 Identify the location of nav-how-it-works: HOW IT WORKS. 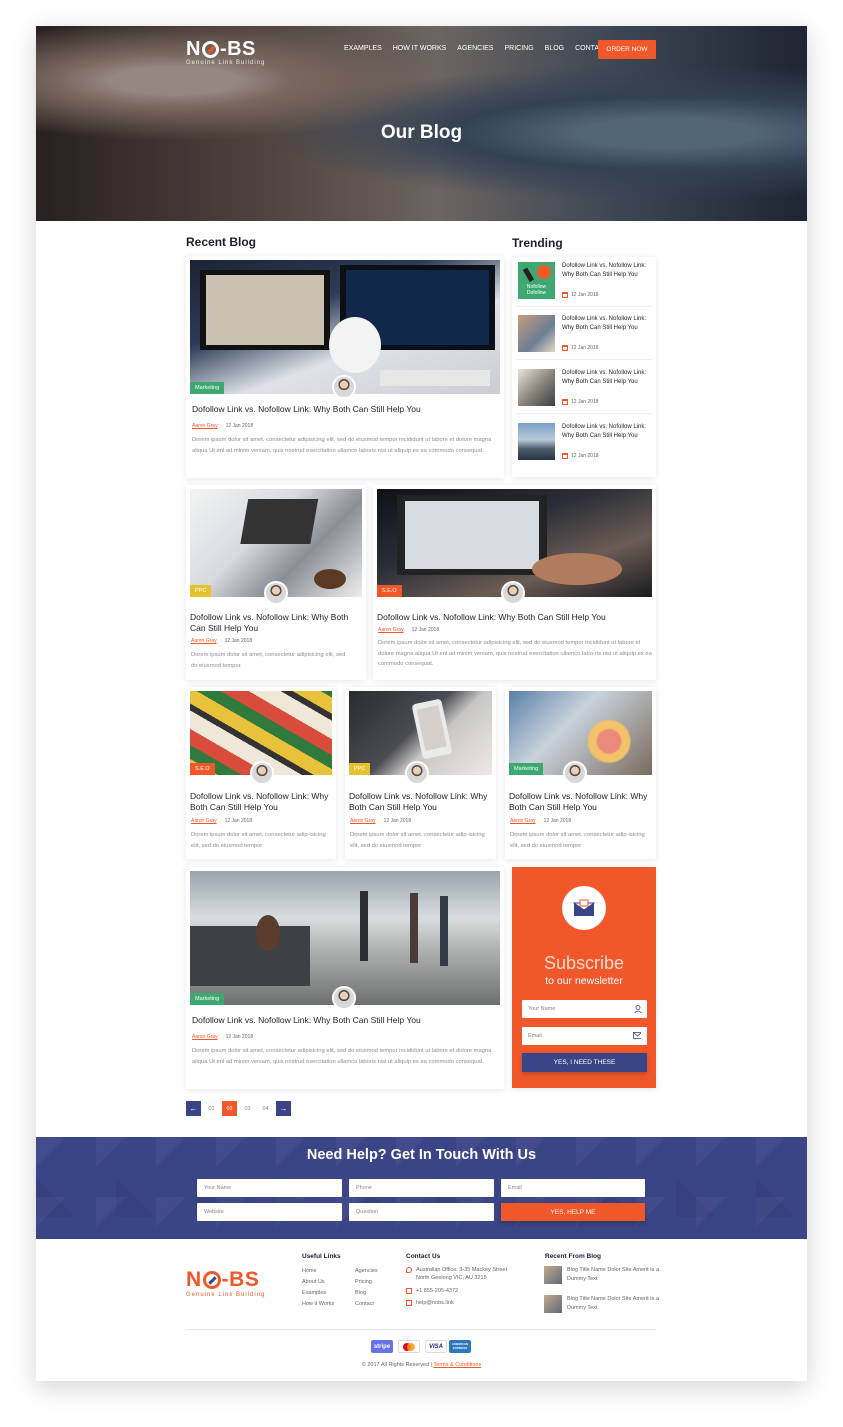
(420, 48).